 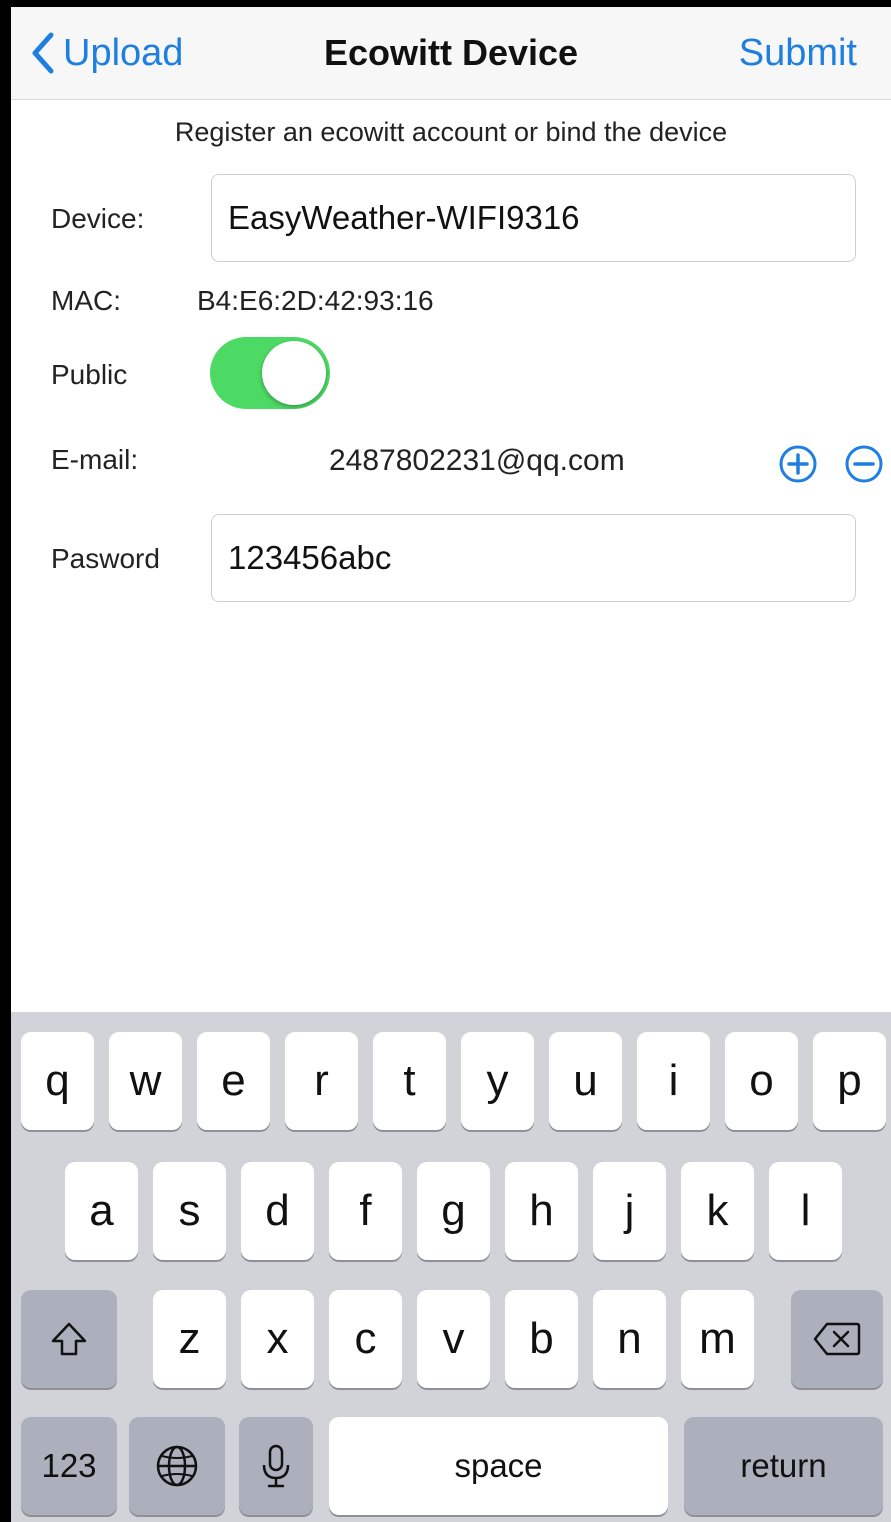 What do you see at coordinates (123, 52) in the screenshot?
I see `back-label: Upload` at bounding box center [123, 52].